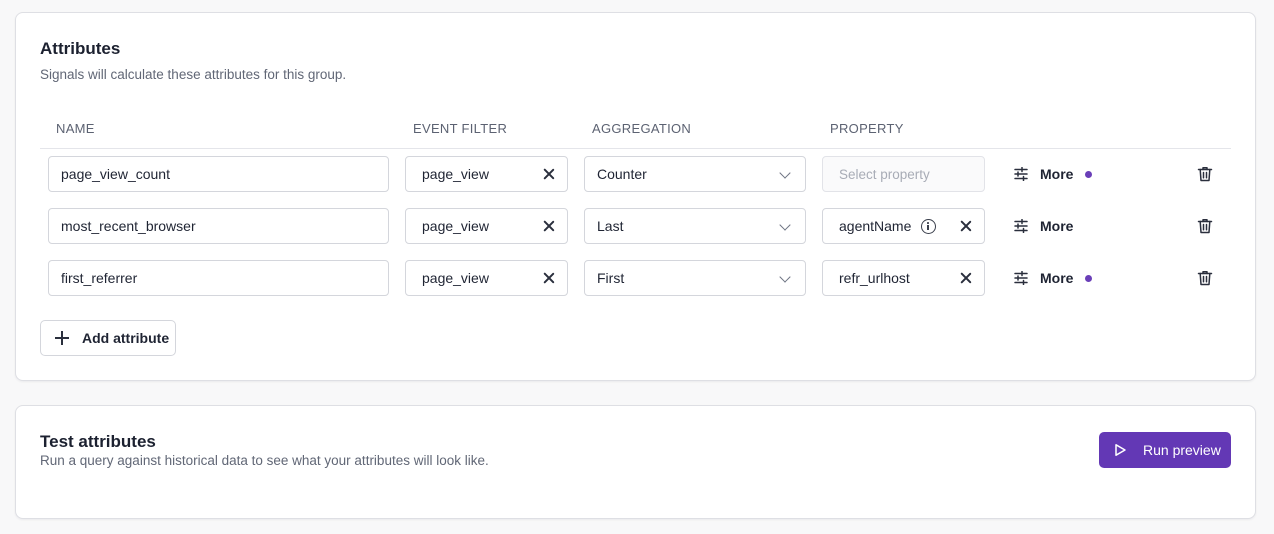 Image resolution: width=1274 pixels, height=534 pixels. Describe the element at coordinates (460, 128) in the screenshot. I see `column-header-event-filter: EVENT FILTER` at that location.